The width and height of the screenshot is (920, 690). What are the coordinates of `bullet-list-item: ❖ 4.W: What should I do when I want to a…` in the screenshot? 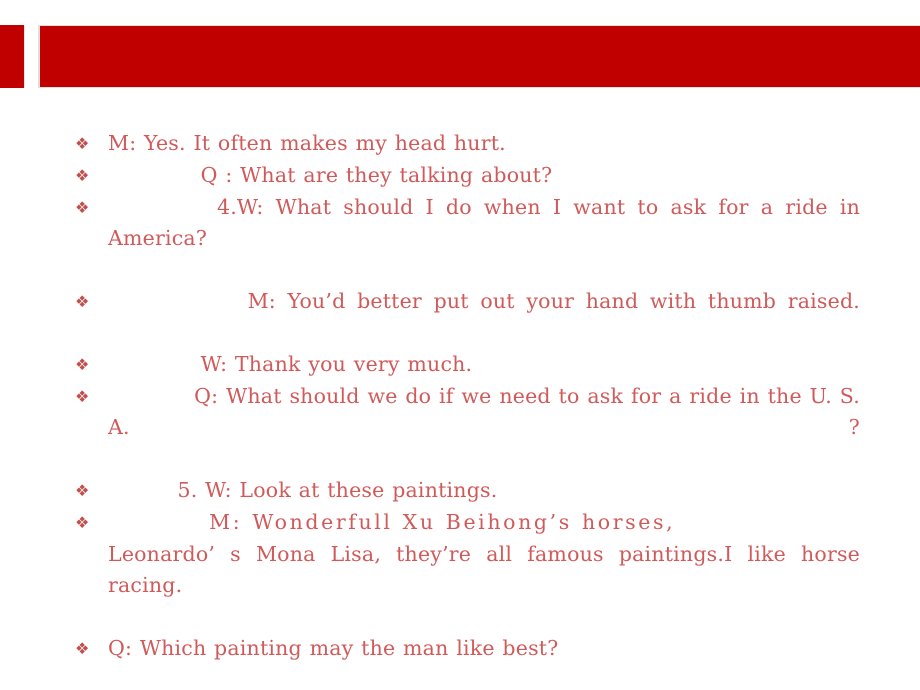 It's located at (465, 238).